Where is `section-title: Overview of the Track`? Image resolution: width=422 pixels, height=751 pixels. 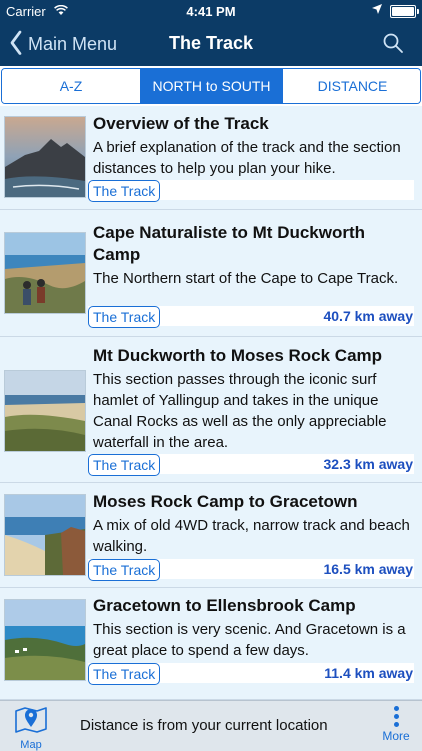
section-title: Overview of the Track is located at coordinates (181, 123).